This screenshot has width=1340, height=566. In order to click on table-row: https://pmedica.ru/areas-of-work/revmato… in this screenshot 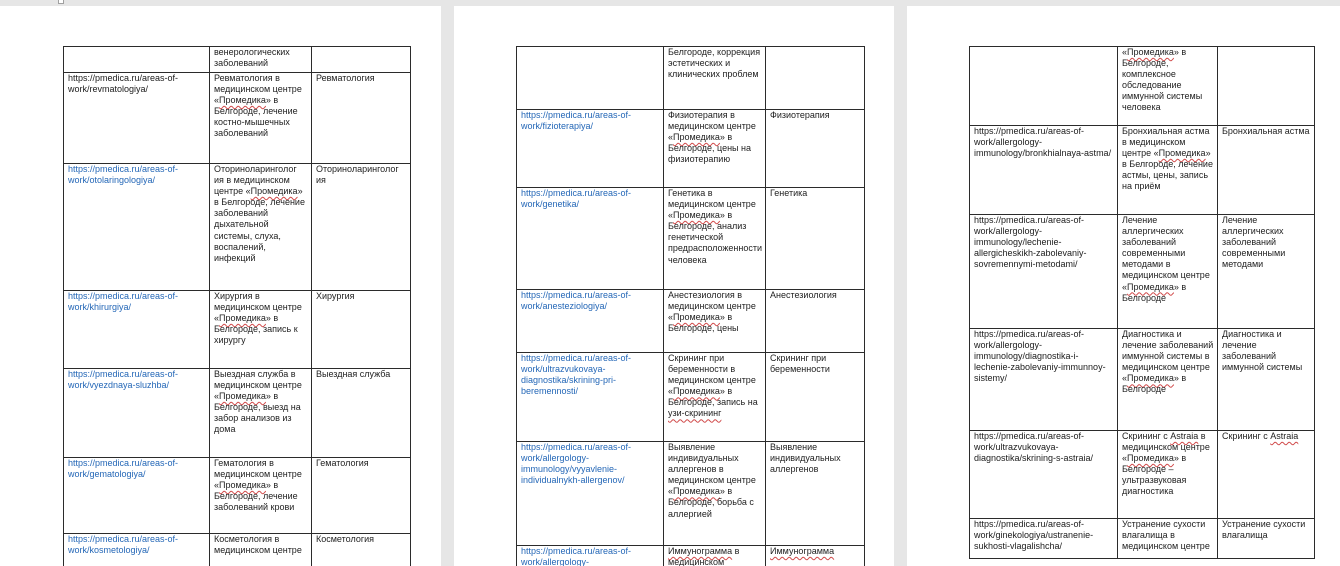, I will do `click(237, 118)`.